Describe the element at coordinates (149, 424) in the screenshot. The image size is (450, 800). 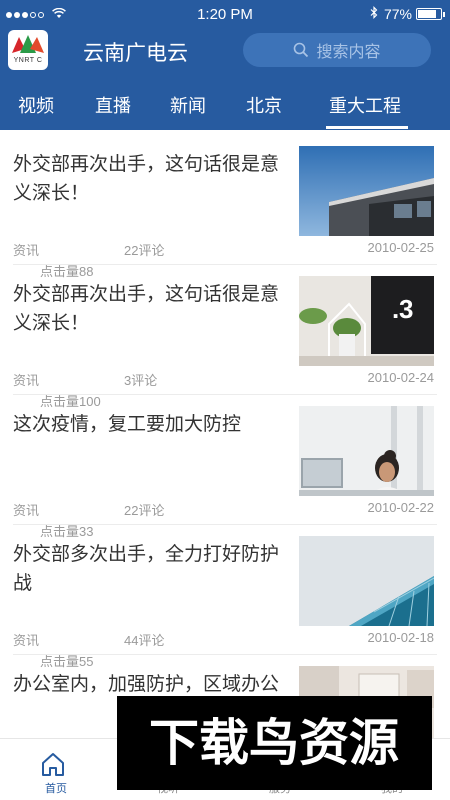
I see `news-title: 这次疫情，复工要加大防控` at that location.